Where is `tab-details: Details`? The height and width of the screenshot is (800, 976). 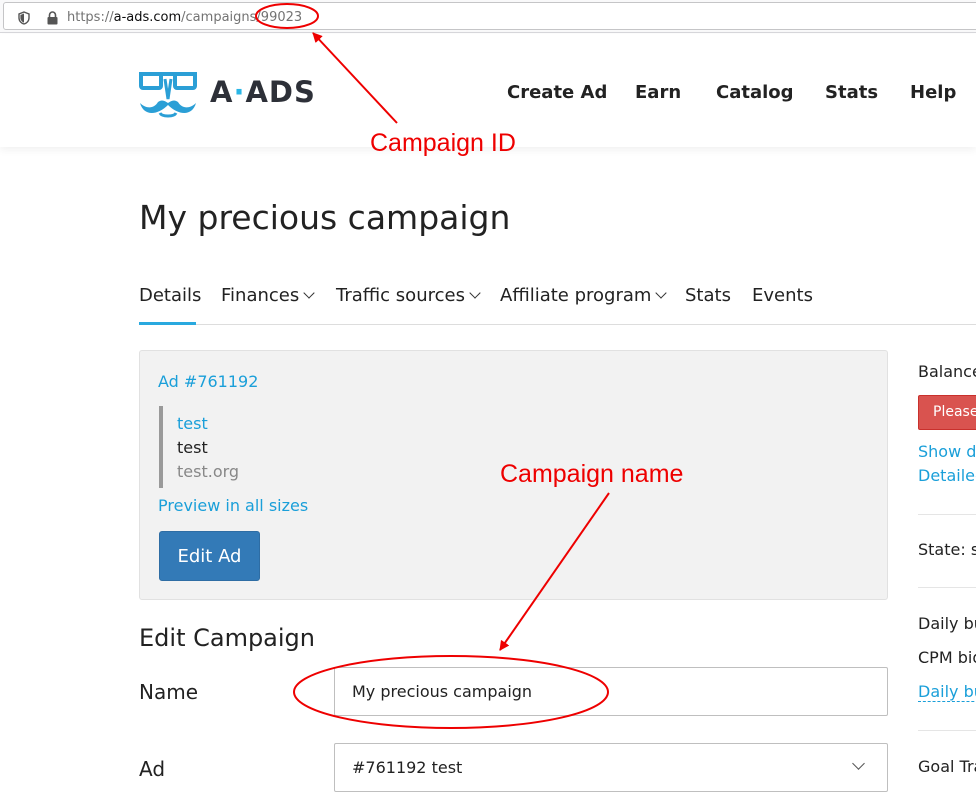 tab-details: Details is located at coordinates (170, 295).